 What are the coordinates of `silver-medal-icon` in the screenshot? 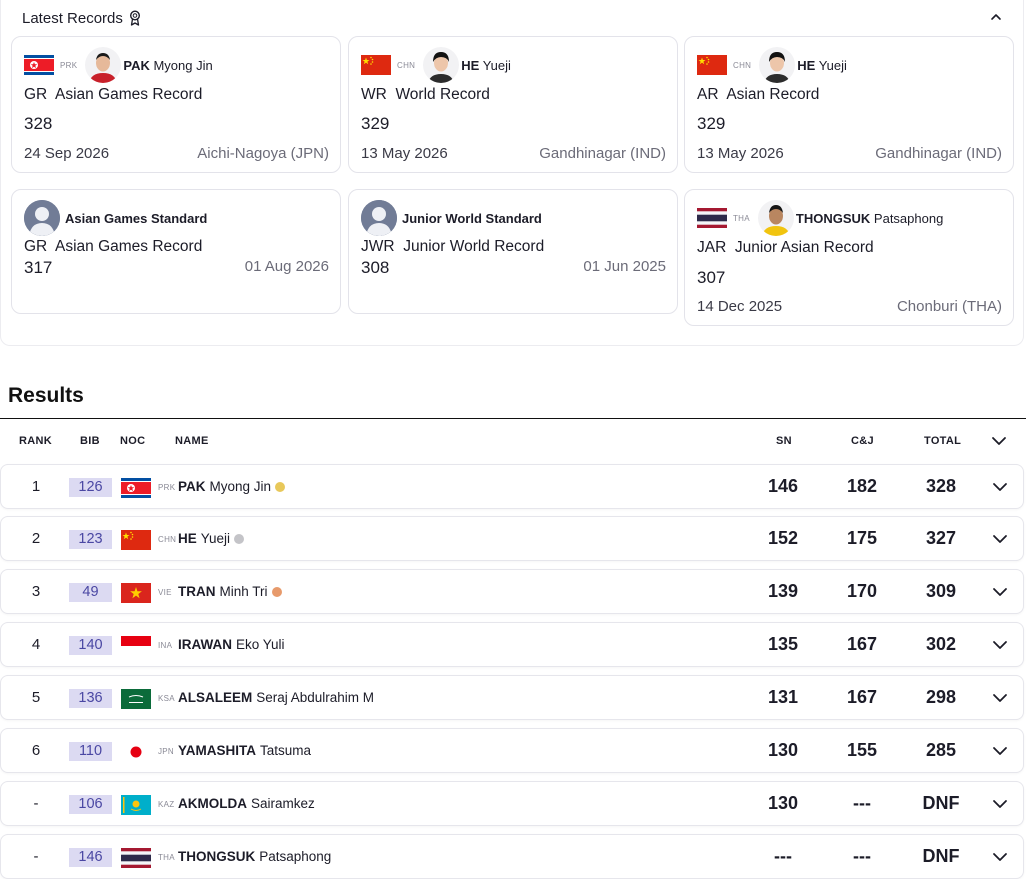 It's located at (239, 538).